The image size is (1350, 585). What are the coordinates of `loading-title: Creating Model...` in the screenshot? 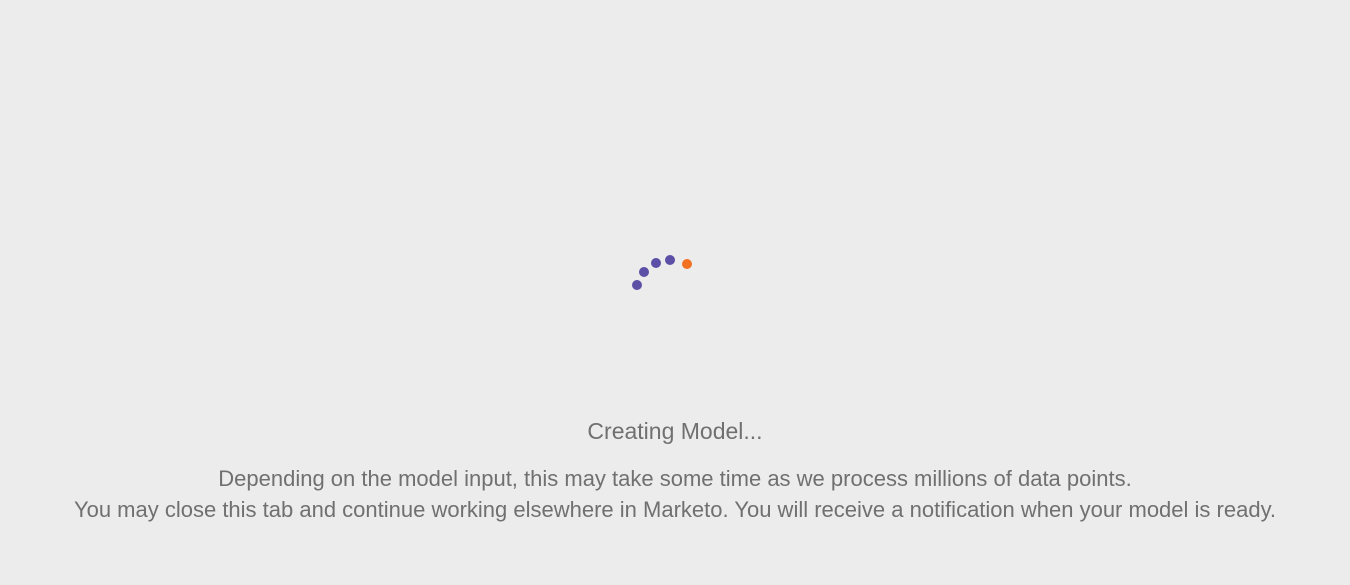 It's located at (675, 431).